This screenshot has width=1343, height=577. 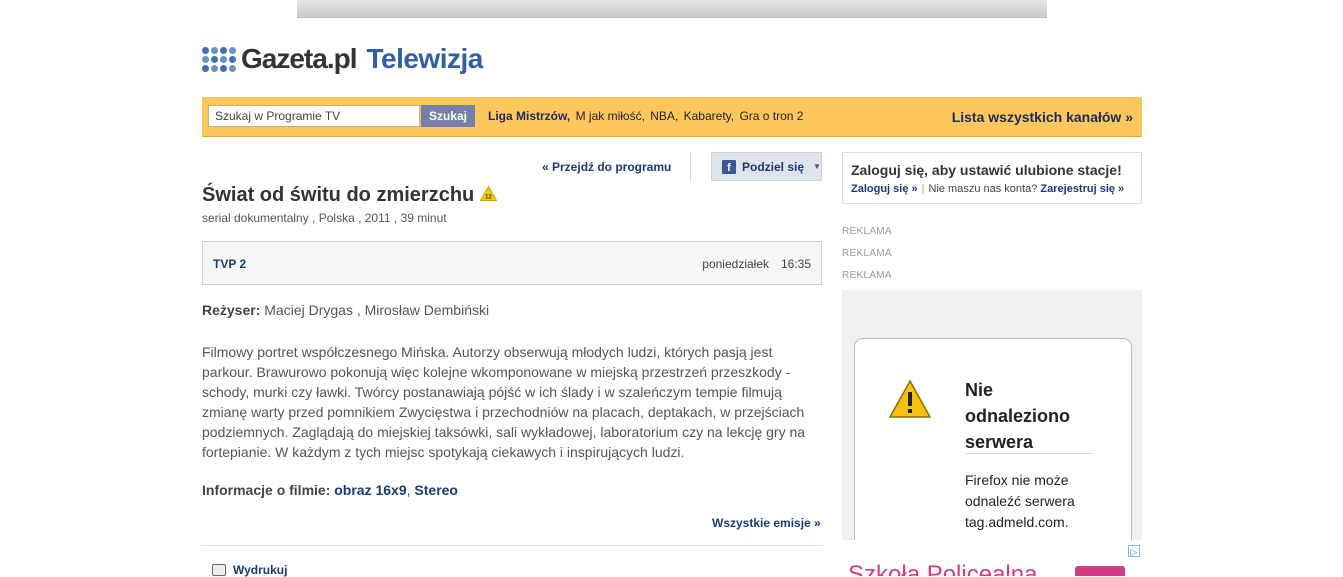 What do you see at coordinates (709, 116) in the screenshot?
I see `quick-link-kabarety: Kabarety,` at bounding box center [709, 116].